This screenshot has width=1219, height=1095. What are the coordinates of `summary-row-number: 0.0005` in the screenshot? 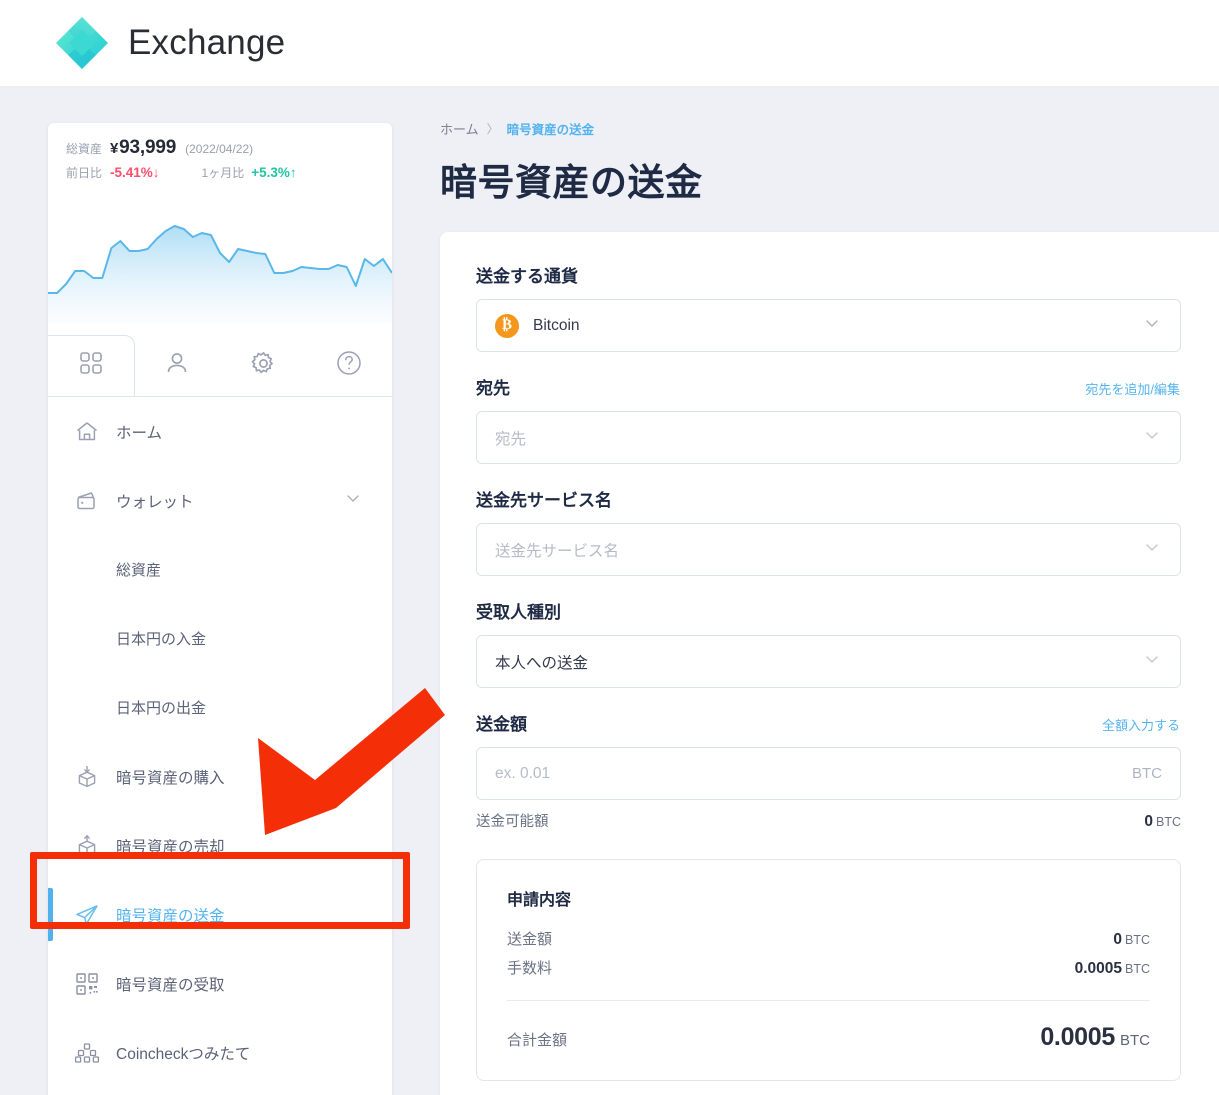 It's located at (1098, 968).